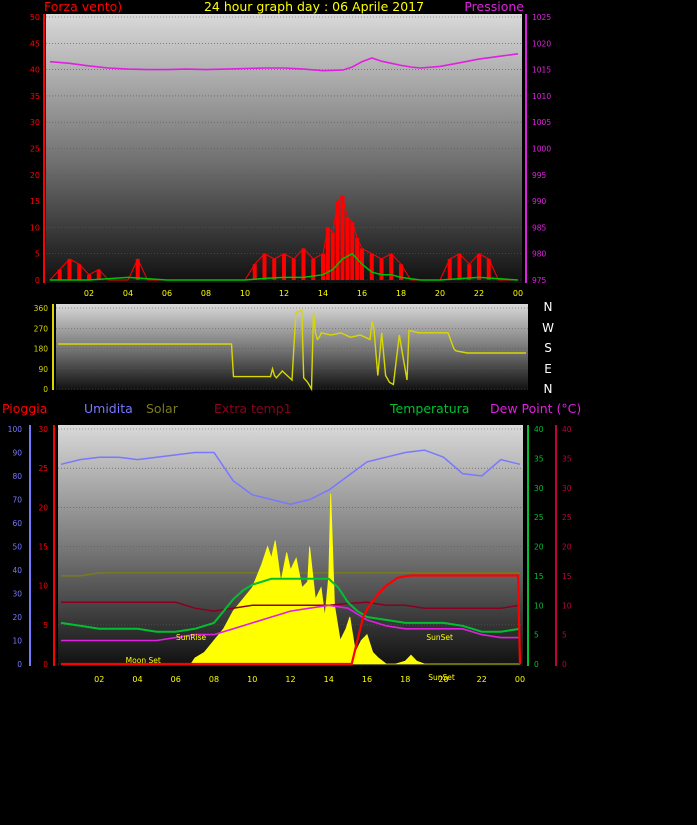  Describe the element at coordinates (41, 349) in the screenshot. I see `direction-tick-label: 180` at that location.